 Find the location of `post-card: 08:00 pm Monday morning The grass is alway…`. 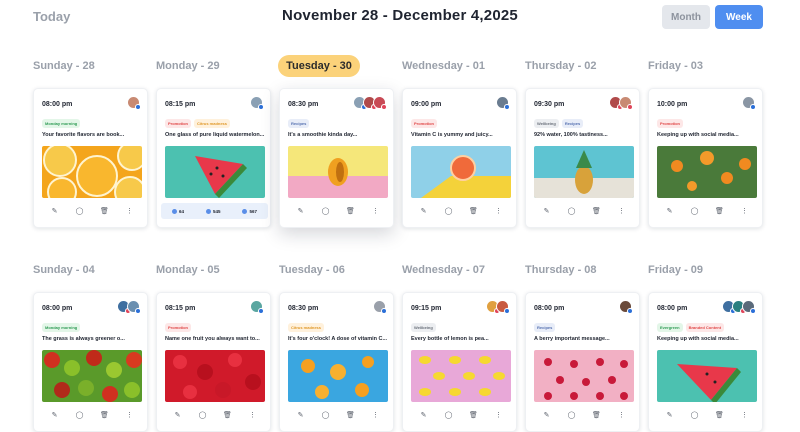

post-card: 08:00 pm Monday morning The grass is alway… is located at coordinates (90, 362).